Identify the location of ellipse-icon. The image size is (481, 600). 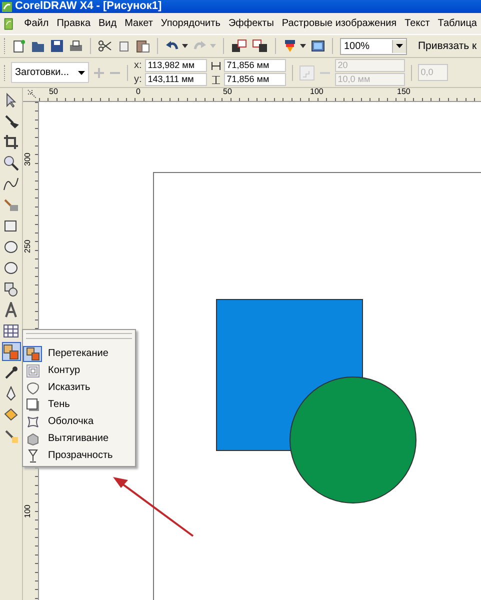
(11, 246).